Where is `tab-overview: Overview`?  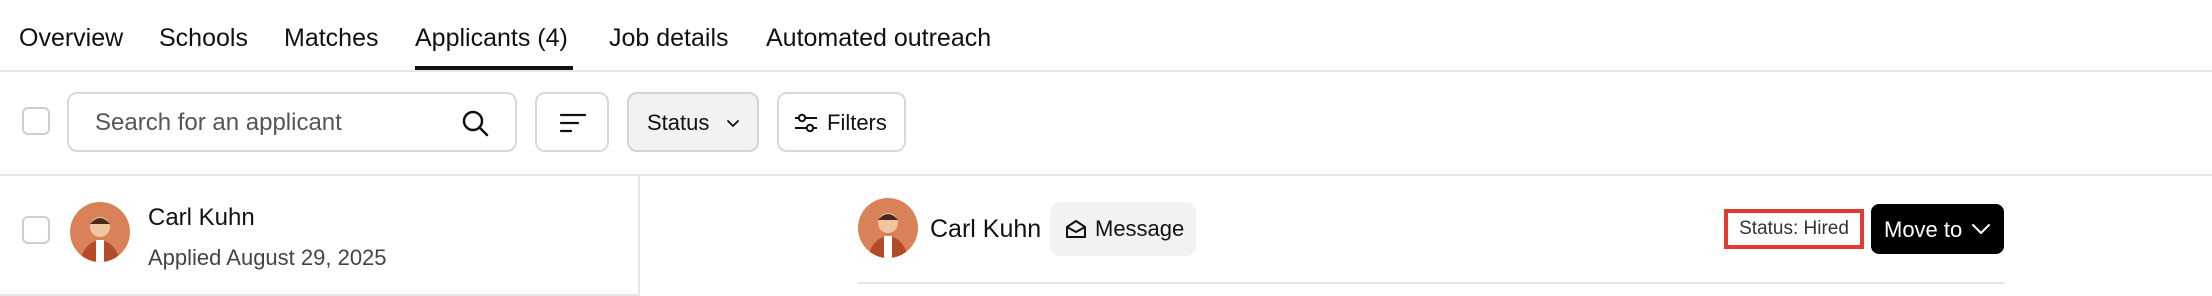
tab-overview: Overview is located at coordinates (71, 38).